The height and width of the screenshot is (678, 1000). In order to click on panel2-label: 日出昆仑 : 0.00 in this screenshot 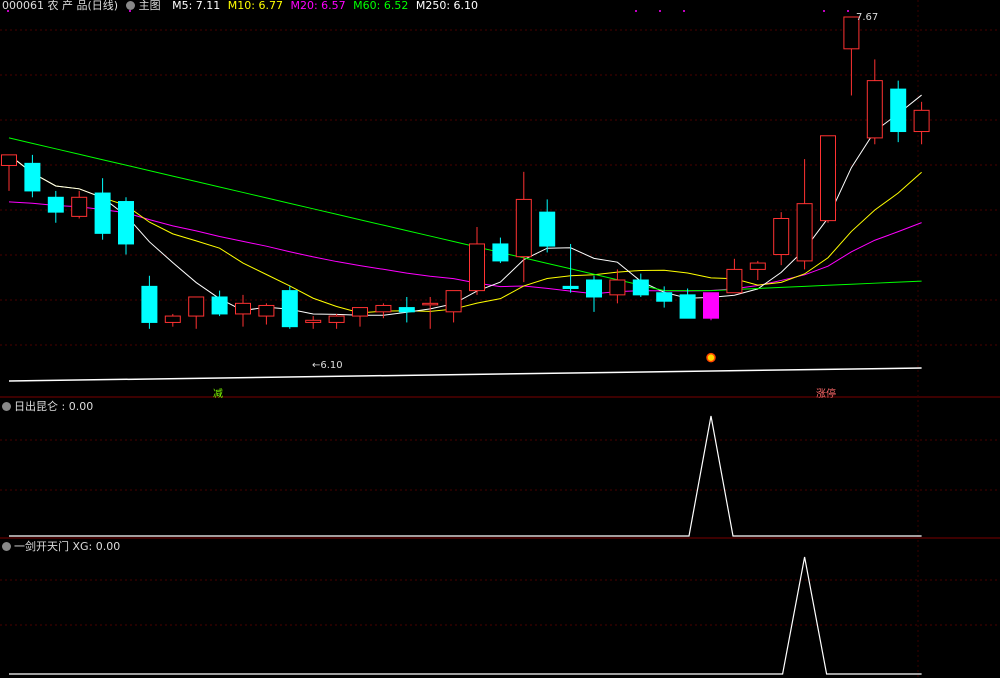, I will do `click(54, 406)`.